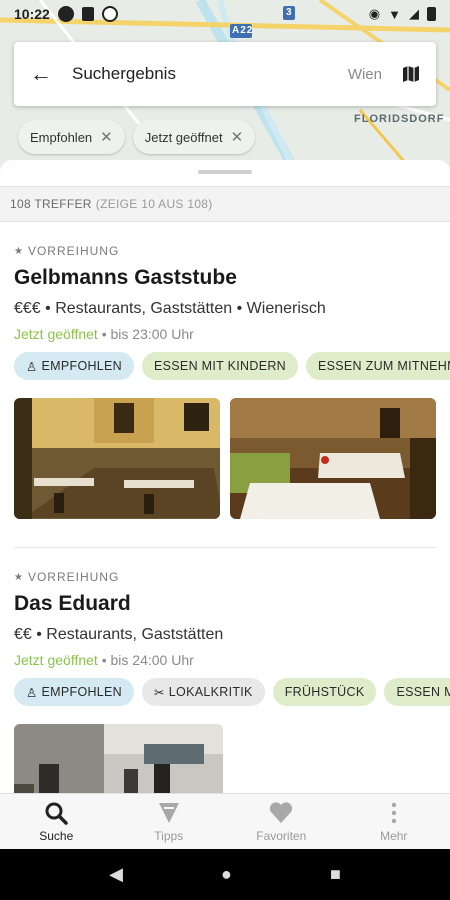 This screenshot has height=900, width=450. I want to click on nav-item-mehr: Mehr, so click(394, 821).